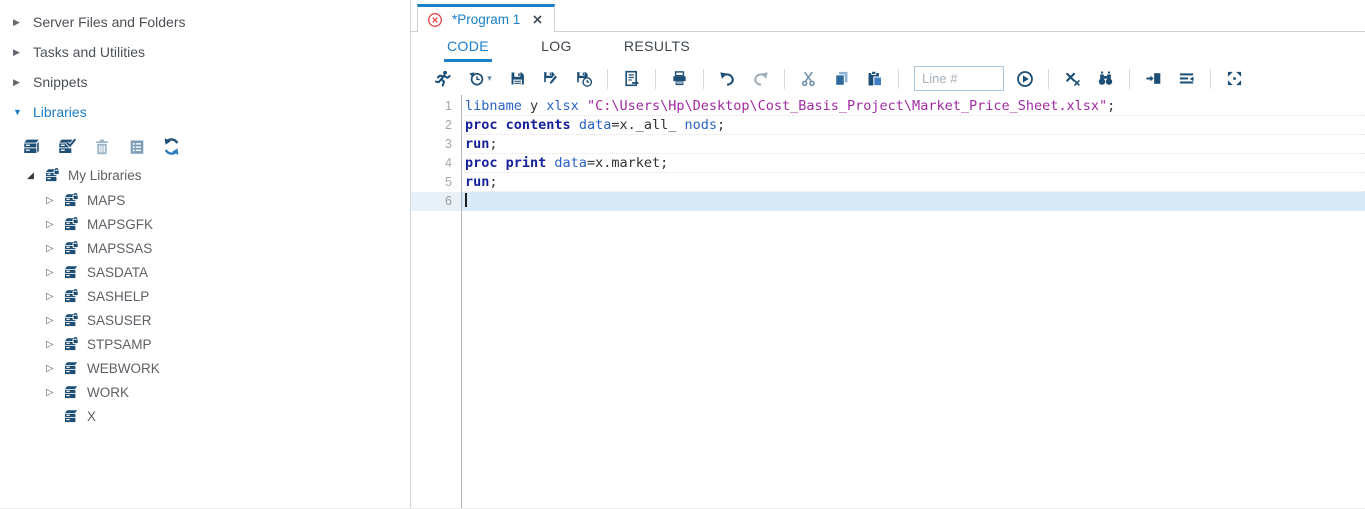 This screenshot has height=509, width=1365. I want to click on format-code-button, so click(1186, 78).